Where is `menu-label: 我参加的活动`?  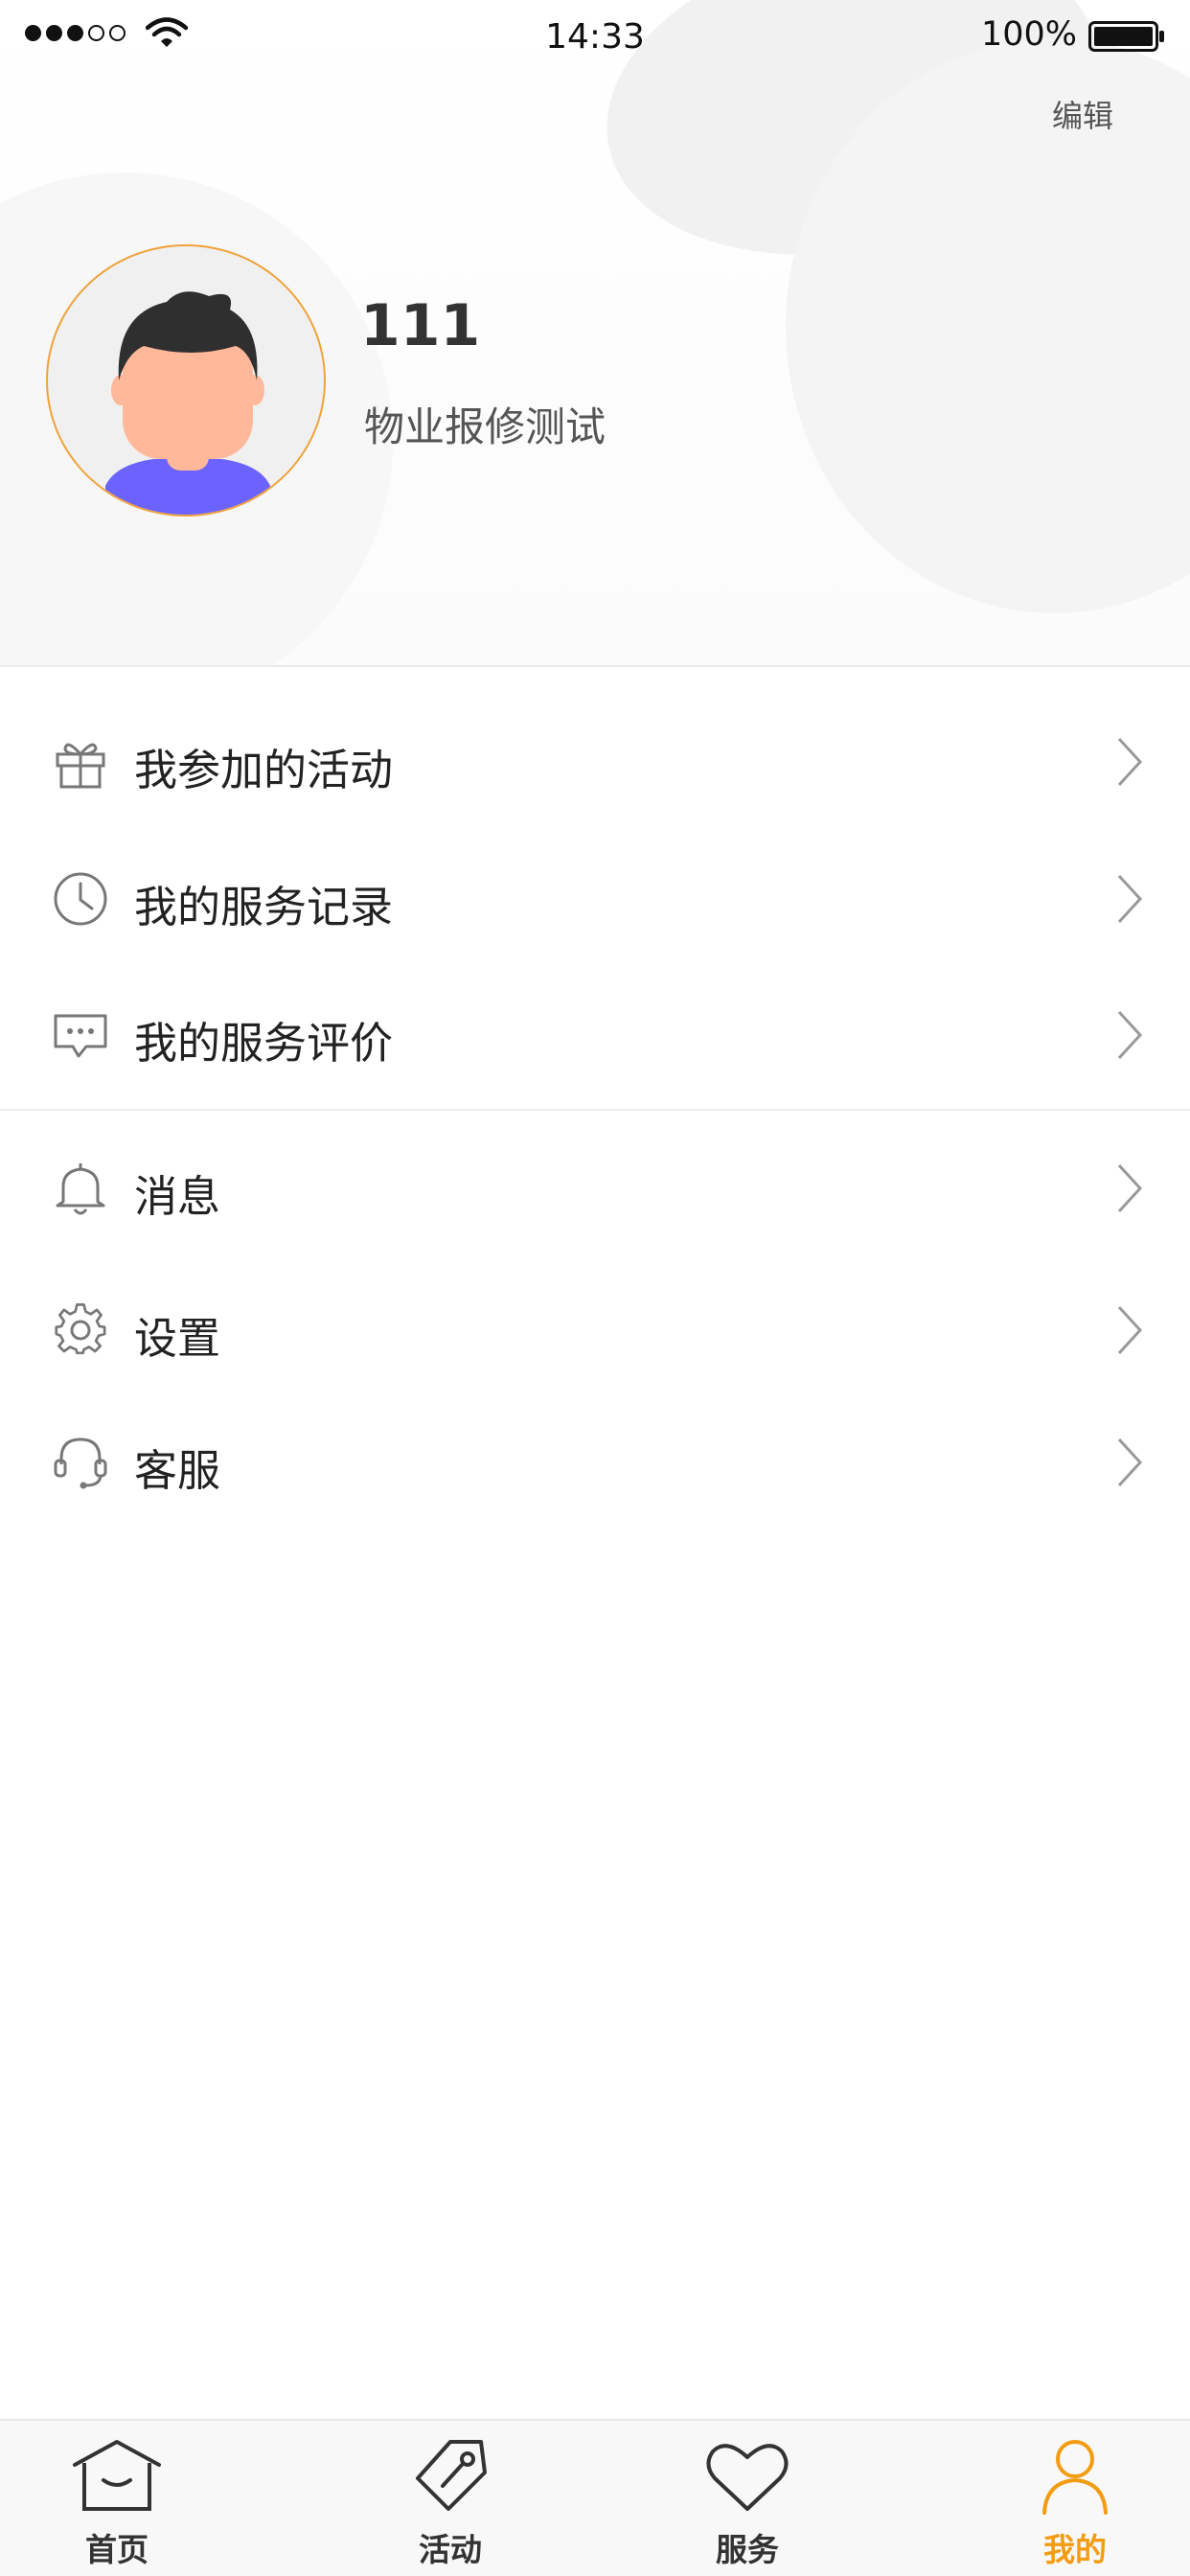
menu-label: 我参加的活动 is located at coordinates (264, 770).